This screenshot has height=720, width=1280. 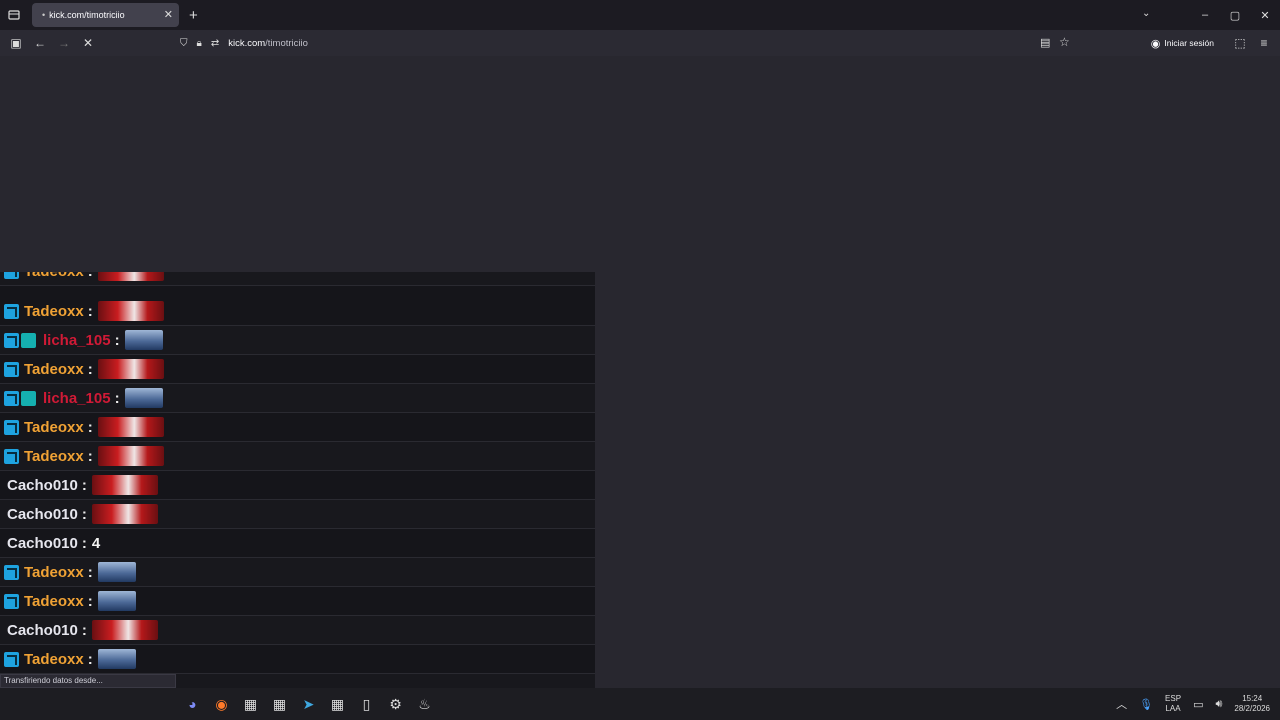 I want to click on clock-time: 15:24, so click(x=1252, y=698).